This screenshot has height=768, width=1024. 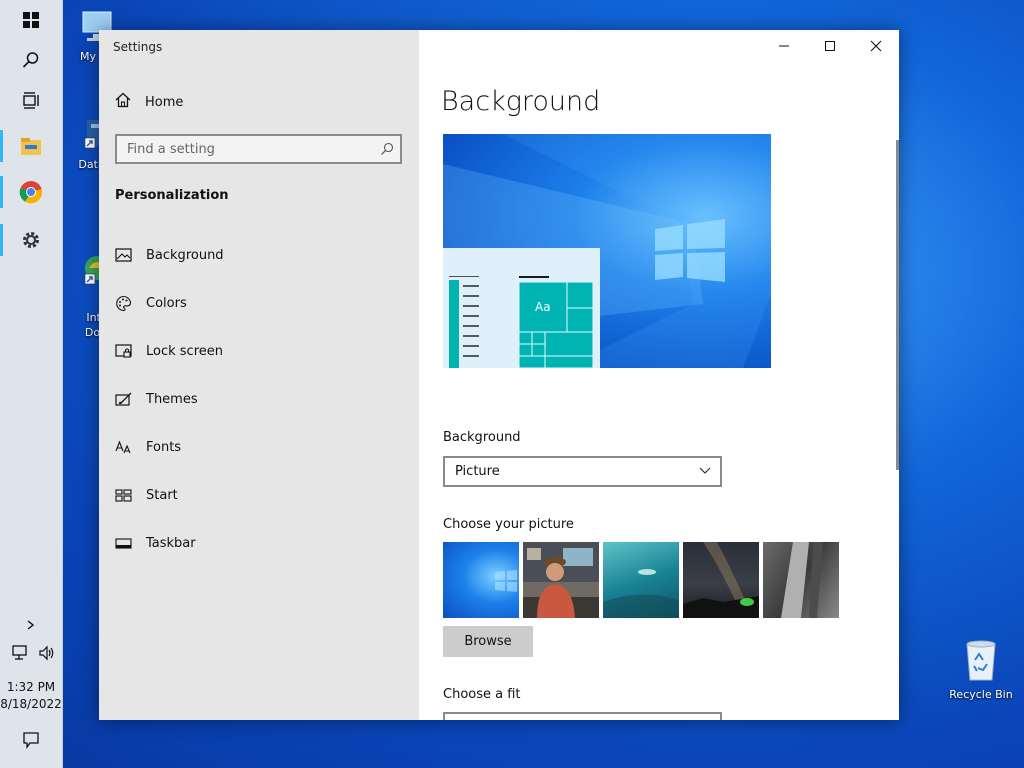 I want to click on network-icon, so click(x=21, y=655).